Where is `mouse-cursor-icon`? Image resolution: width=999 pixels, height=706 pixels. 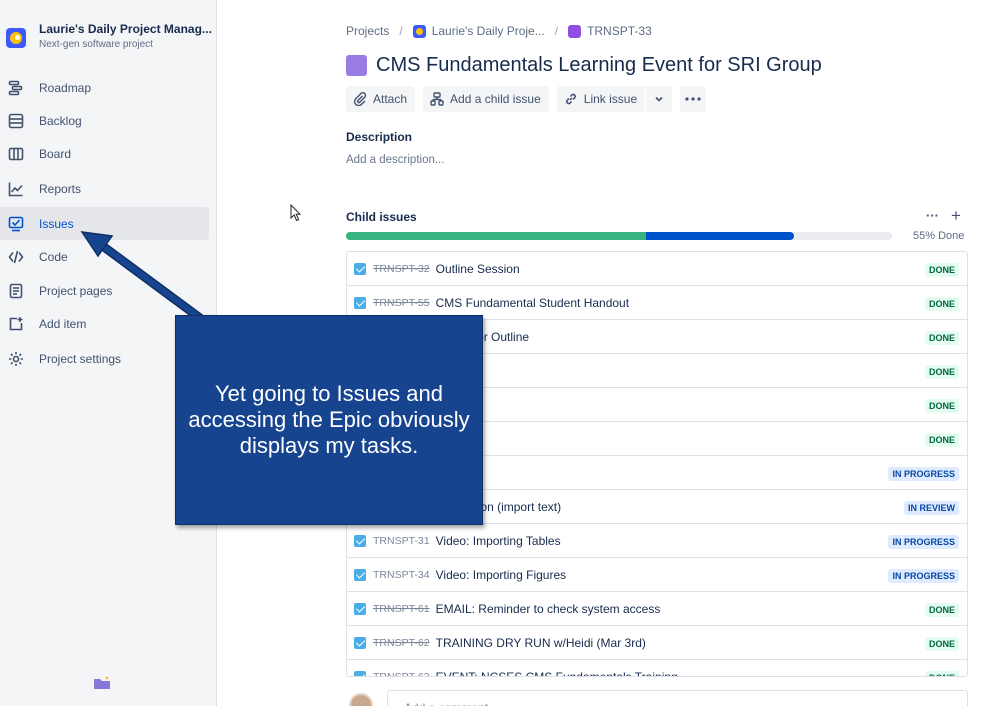
mouse-cursor-icon is located at coordinates (296, 213).